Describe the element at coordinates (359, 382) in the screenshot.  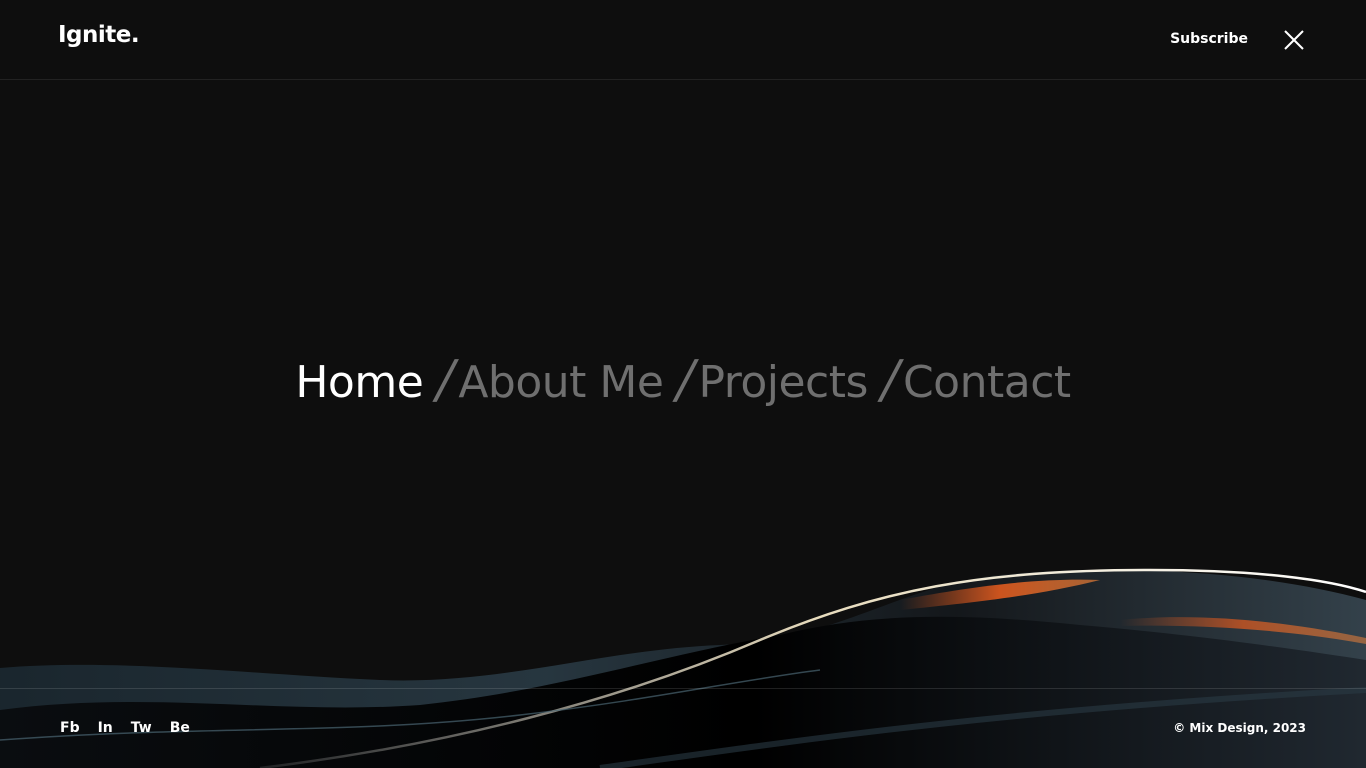
I see `nav-item-home: Home` at that location.